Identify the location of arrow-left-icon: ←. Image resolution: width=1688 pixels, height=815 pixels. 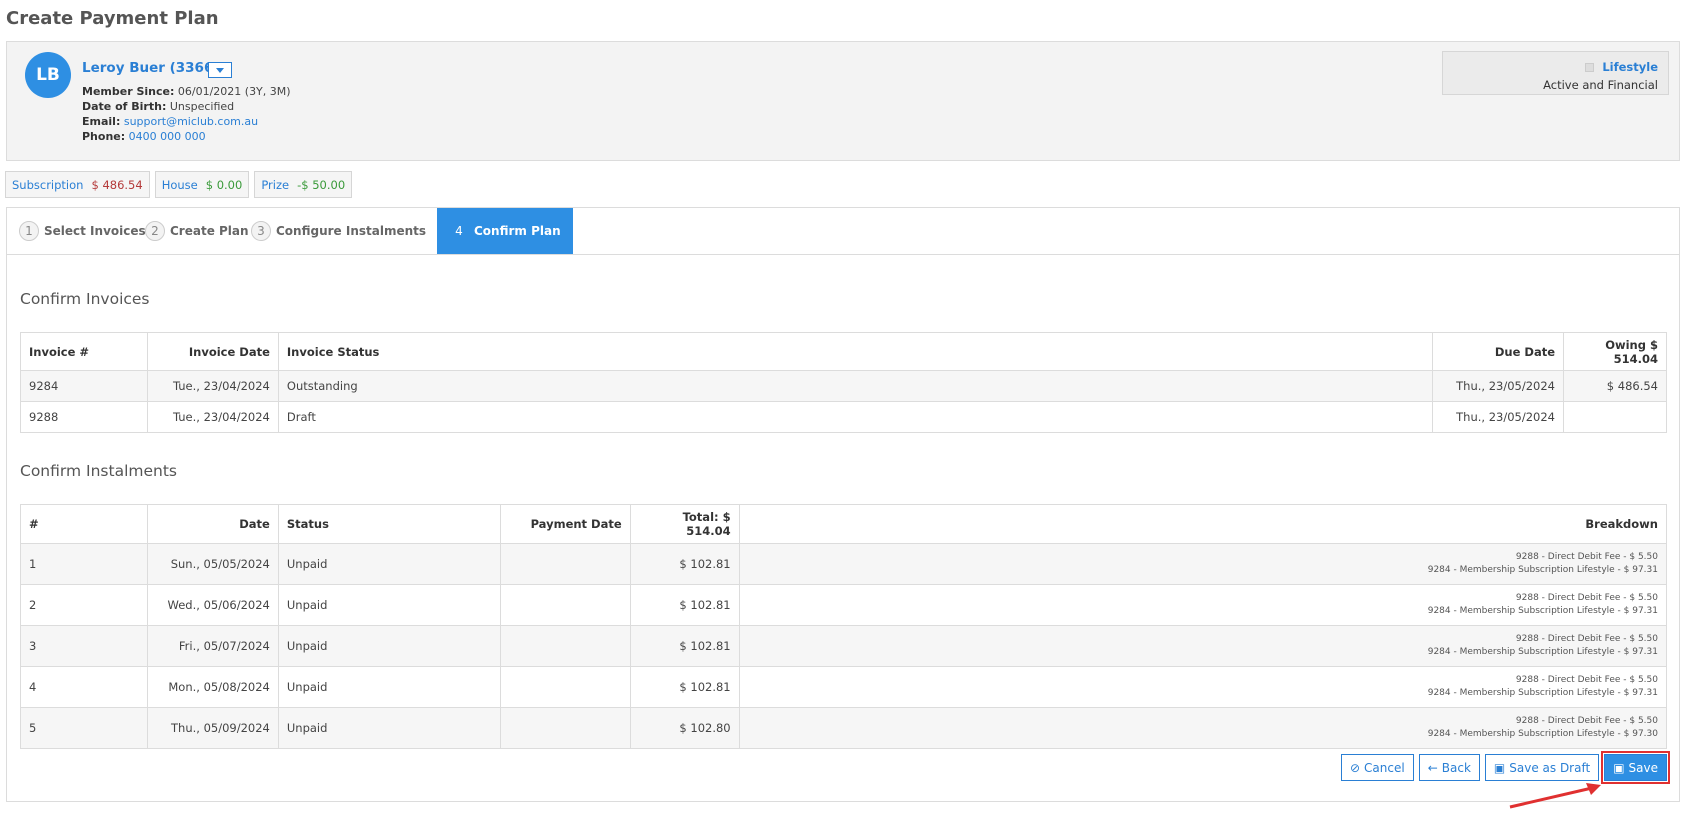
(1432, 767).